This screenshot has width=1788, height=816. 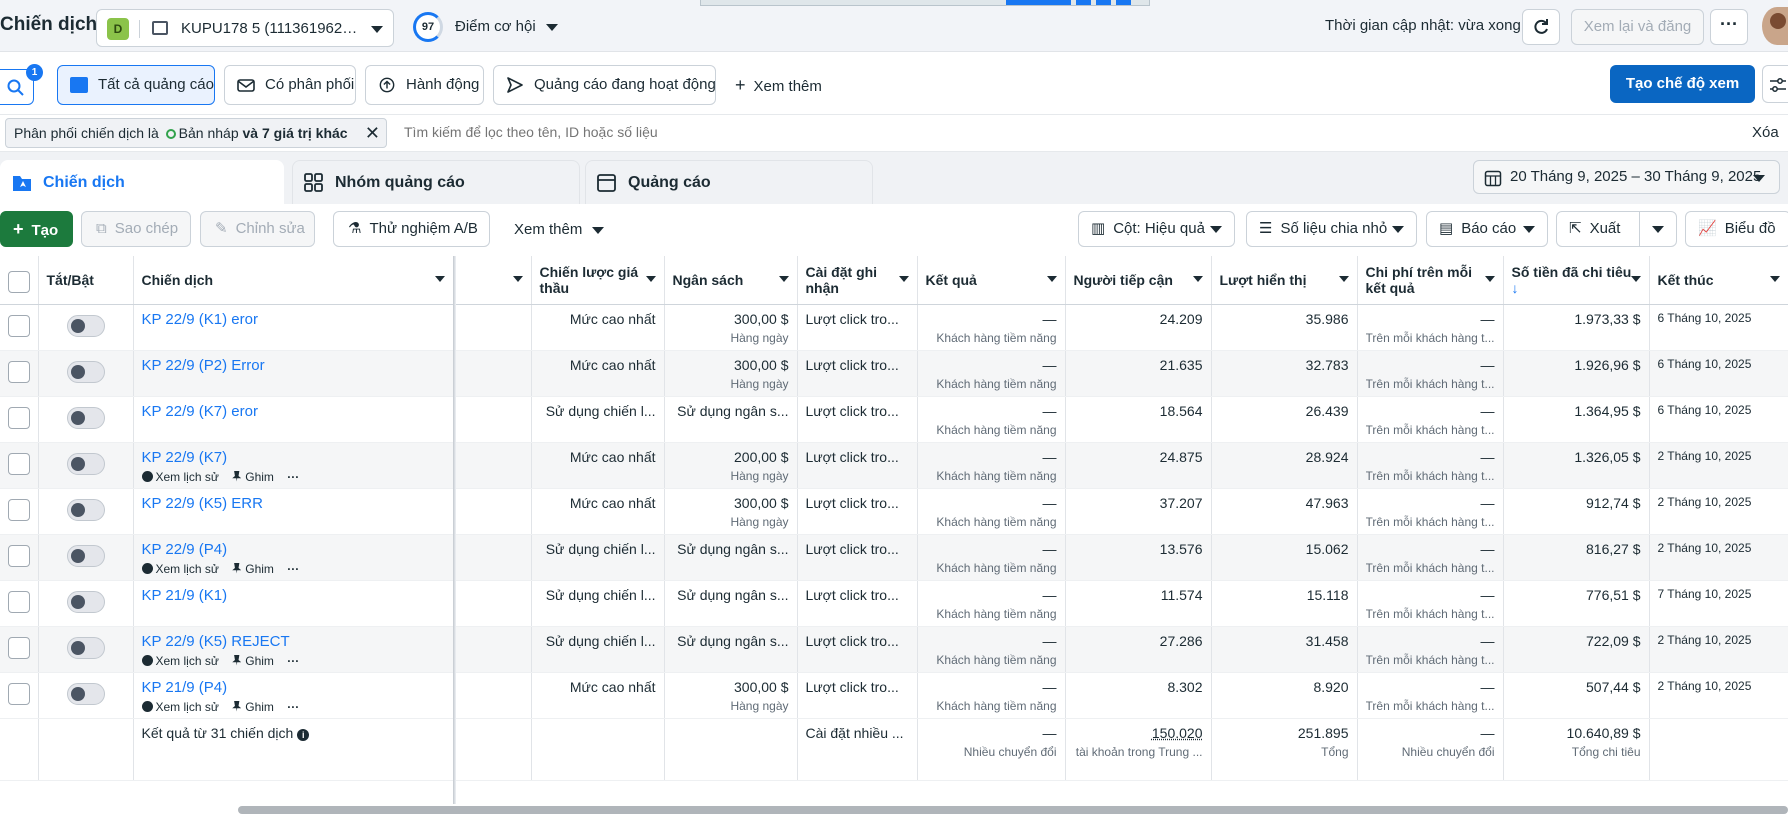 I want to click on duplicate-button: ⧉ Sao chép, so click(x=136, y=229).